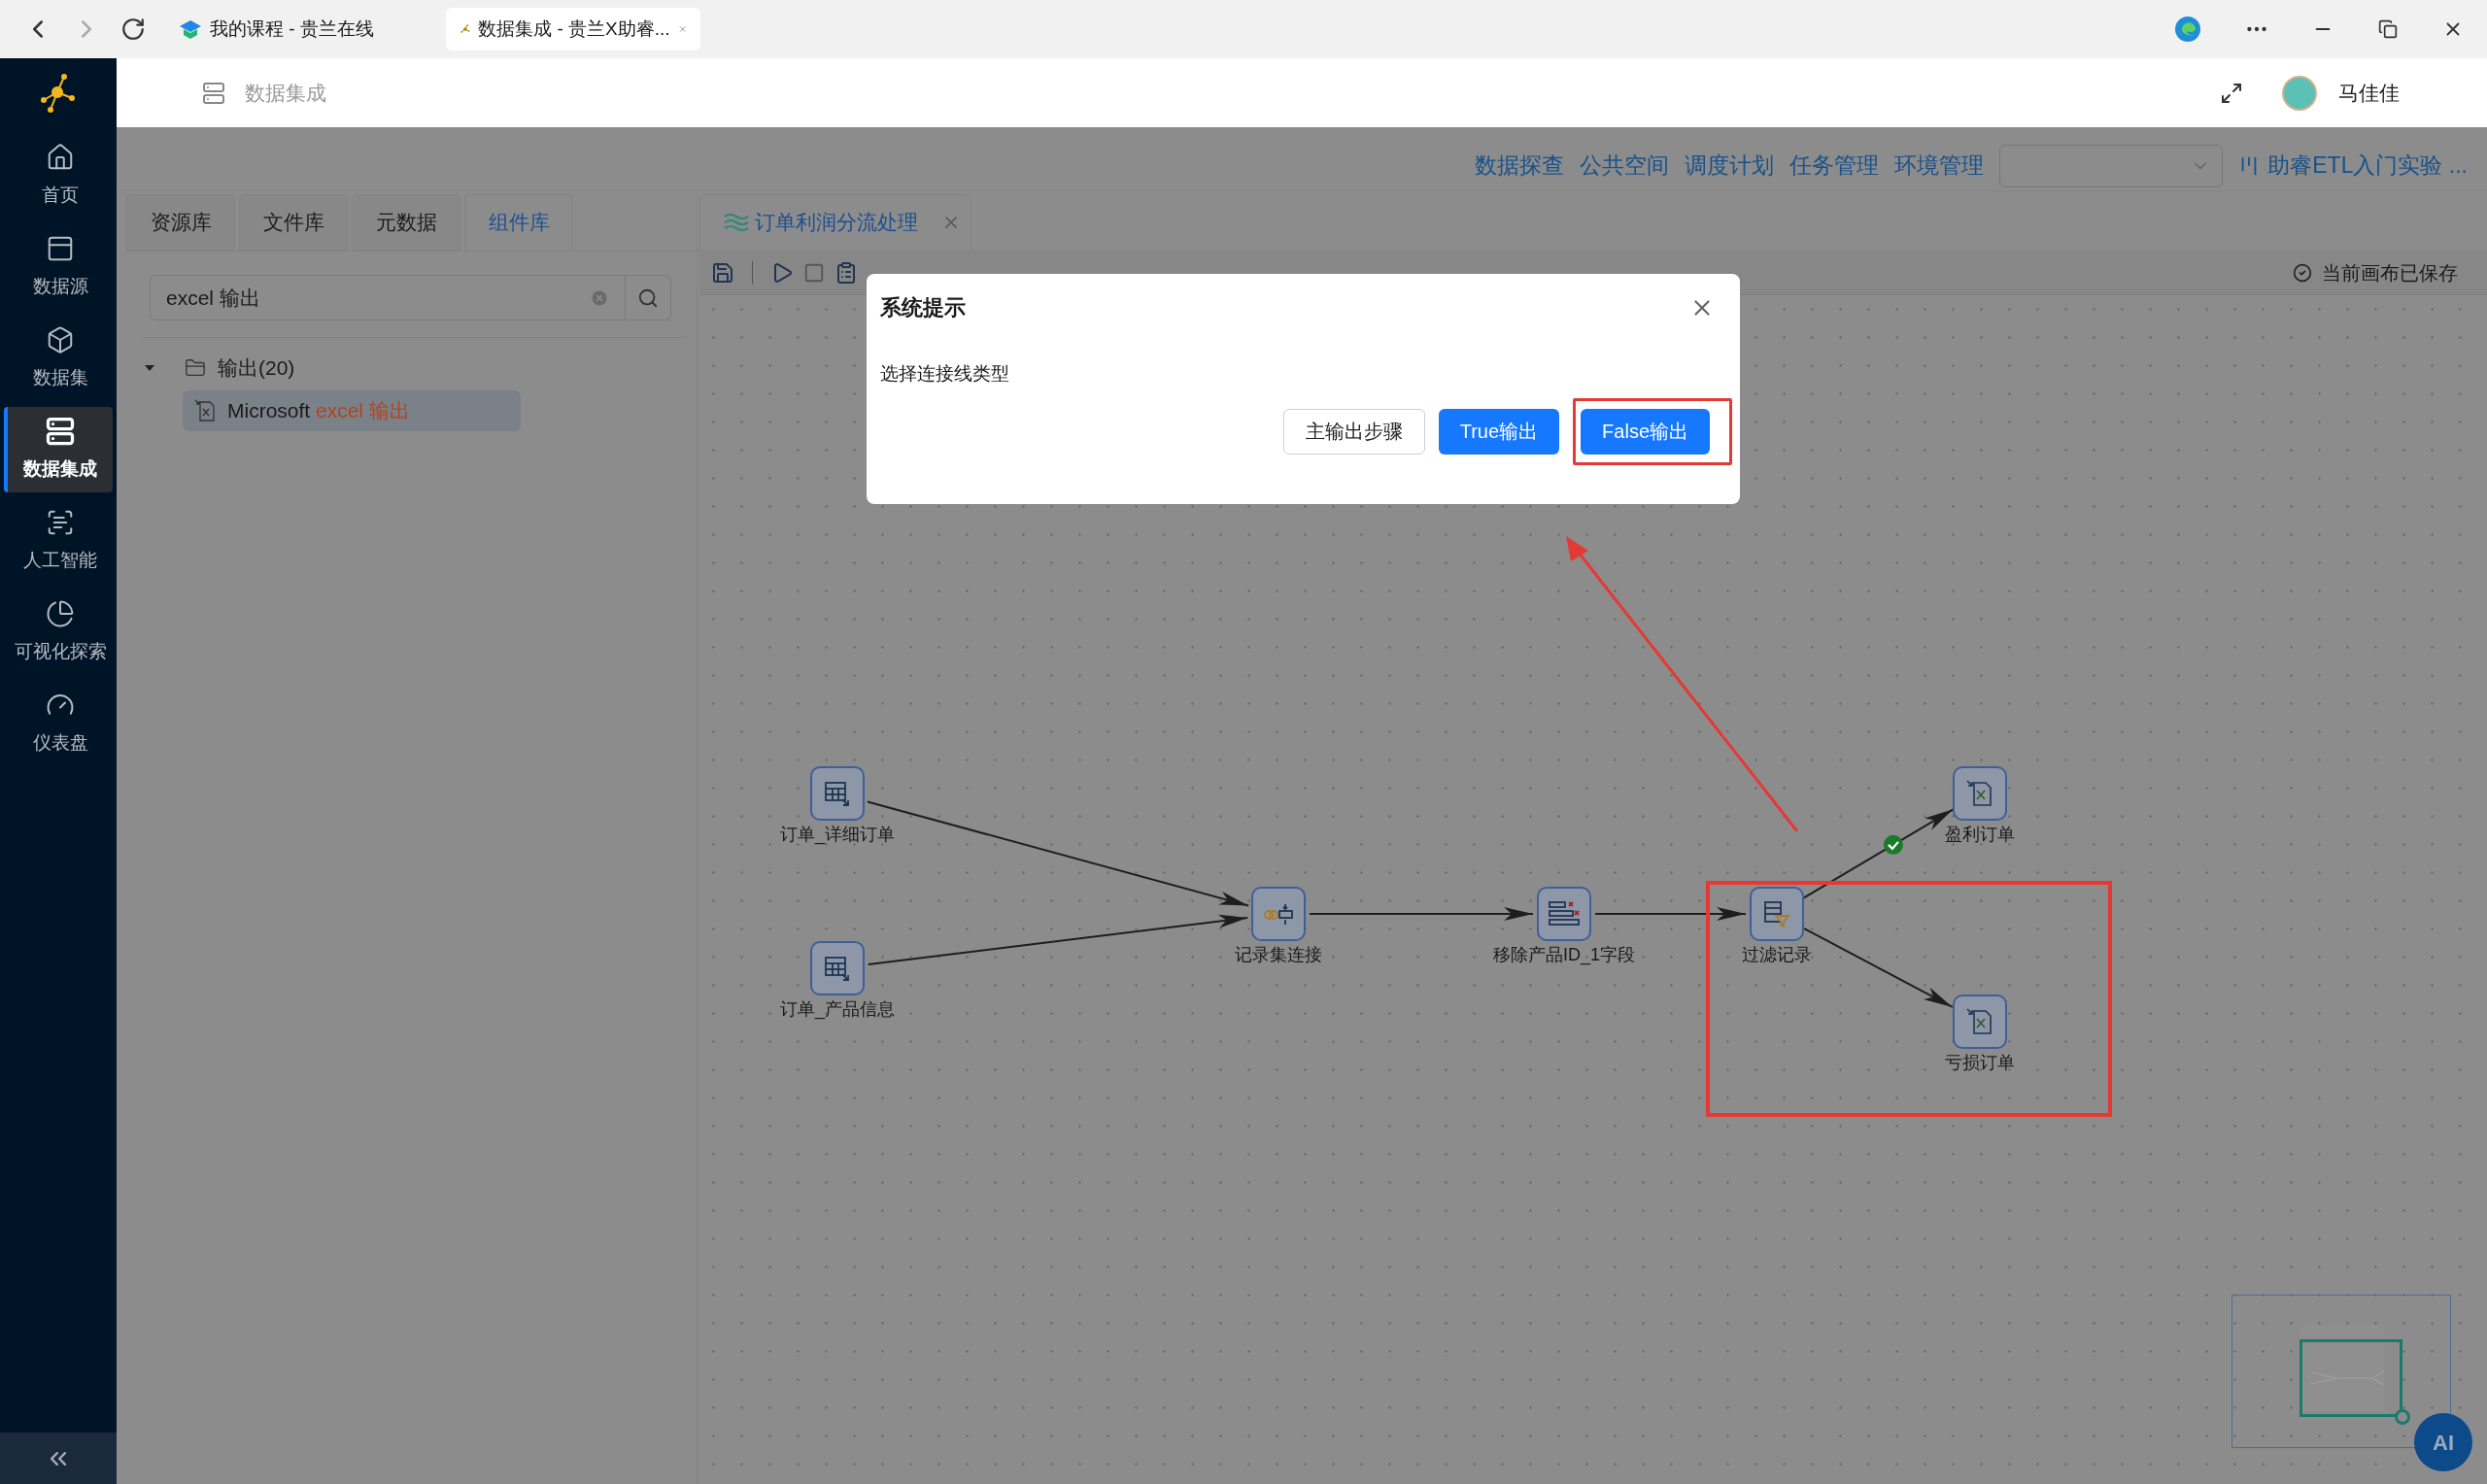 This screenshot has height=1484, width=2487. Describe the element at coordinates (256, 368) in the screenshot. I see `tree-node-label: 输出(20)` at that location.